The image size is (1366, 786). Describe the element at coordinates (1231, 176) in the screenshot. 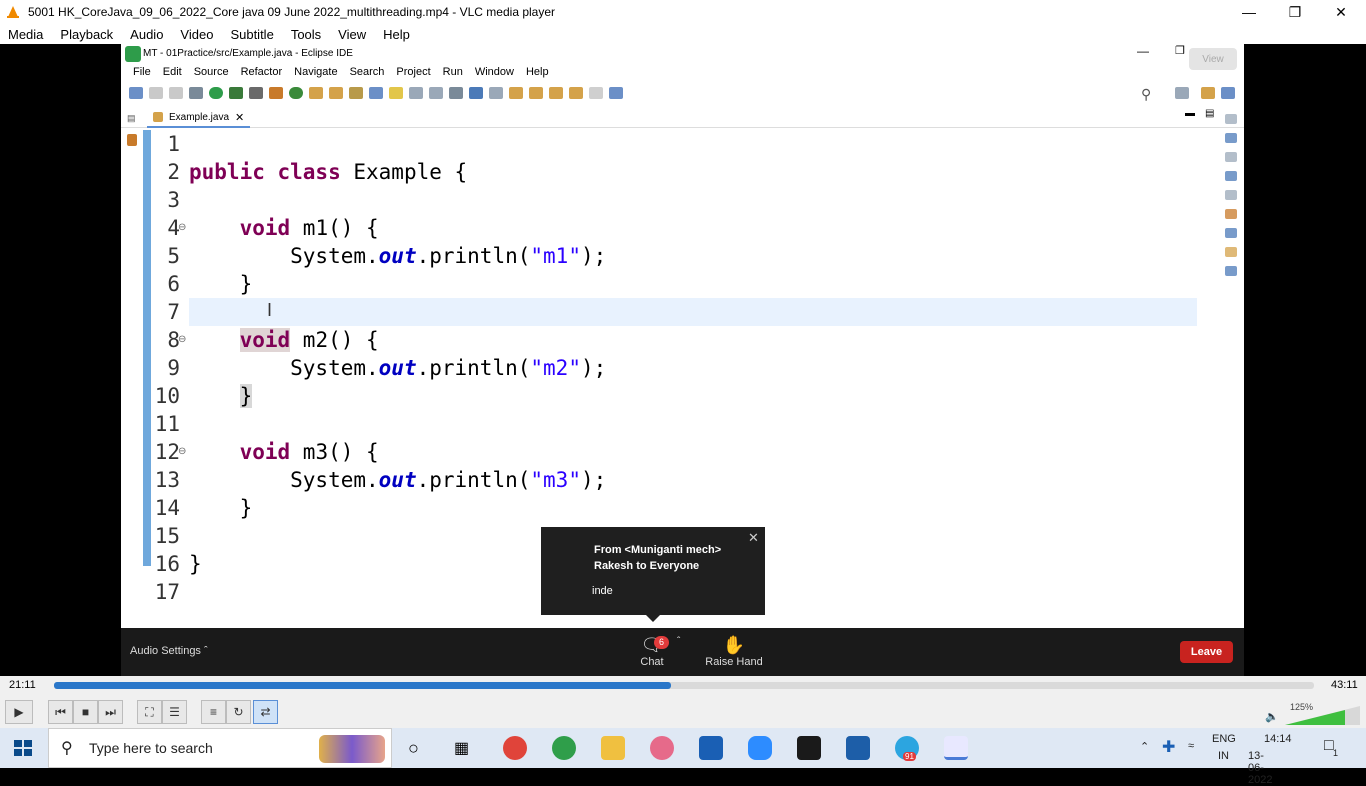

I see `hierarchy-icon` at that location.